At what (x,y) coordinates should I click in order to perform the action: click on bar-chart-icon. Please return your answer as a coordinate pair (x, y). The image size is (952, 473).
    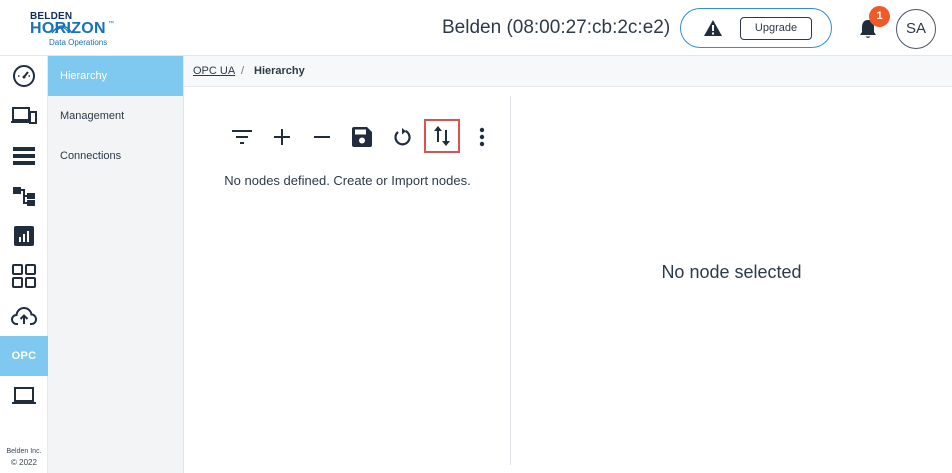
    Looking at the image, I should click on (24, 236).